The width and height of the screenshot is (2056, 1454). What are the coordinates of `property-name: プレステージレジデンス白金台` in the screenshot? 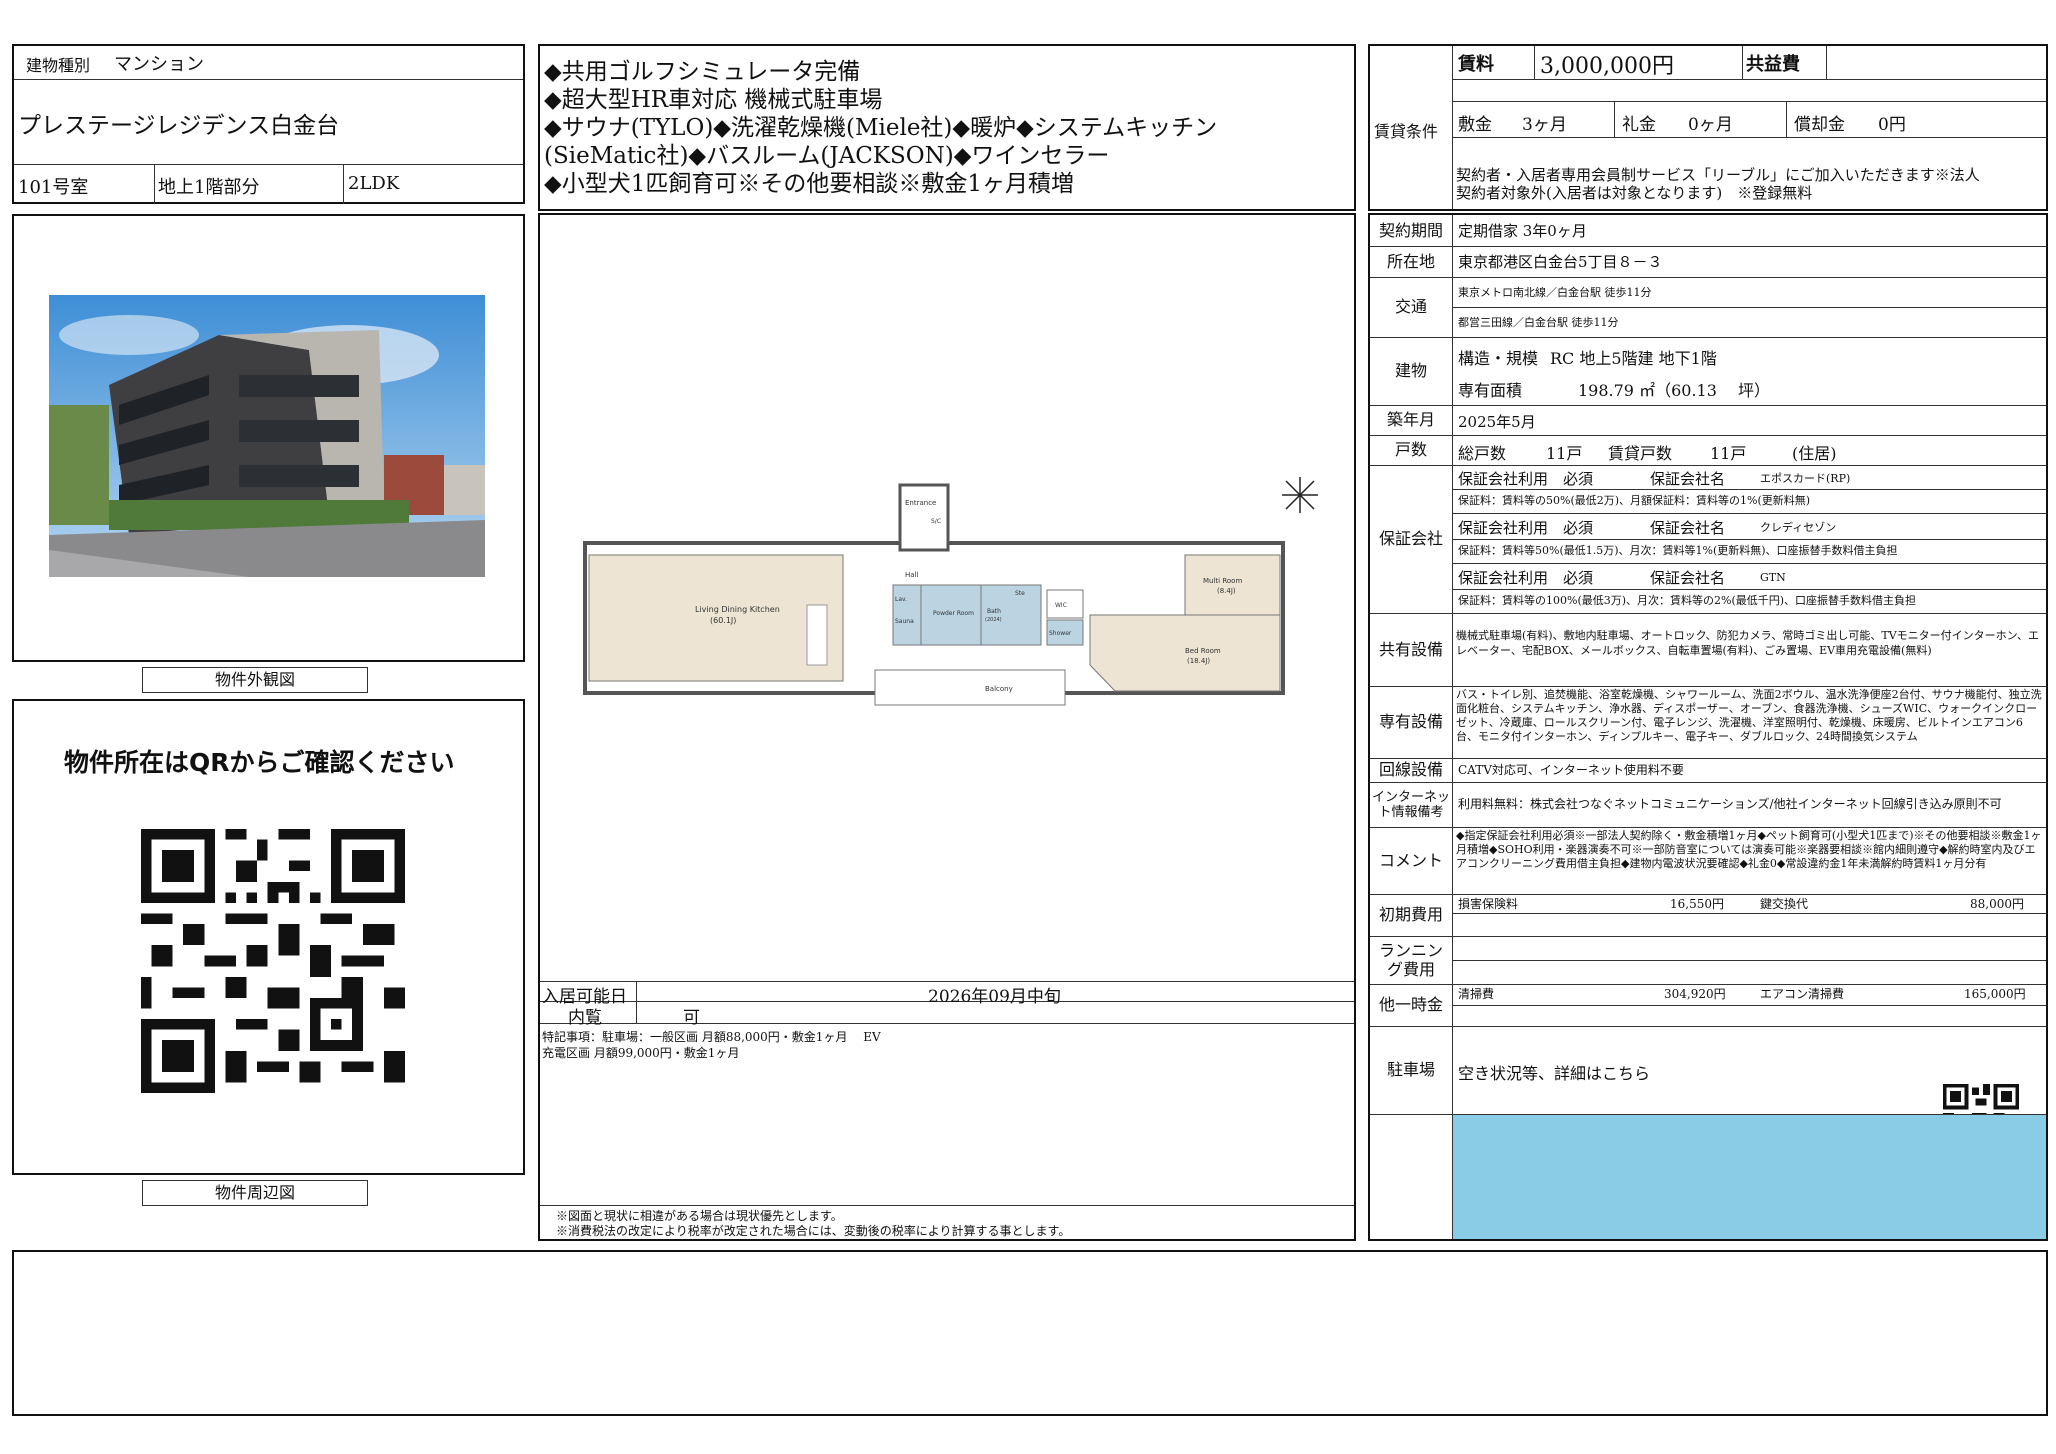 It's located at (179, 126).